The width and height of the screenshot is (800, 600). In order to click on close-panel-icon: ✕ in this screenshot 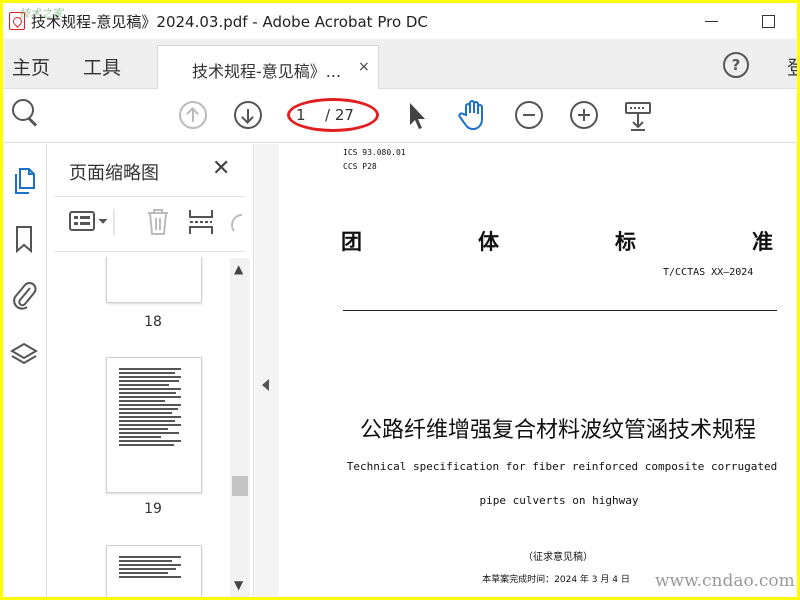, I will do `click(221, 168)`.